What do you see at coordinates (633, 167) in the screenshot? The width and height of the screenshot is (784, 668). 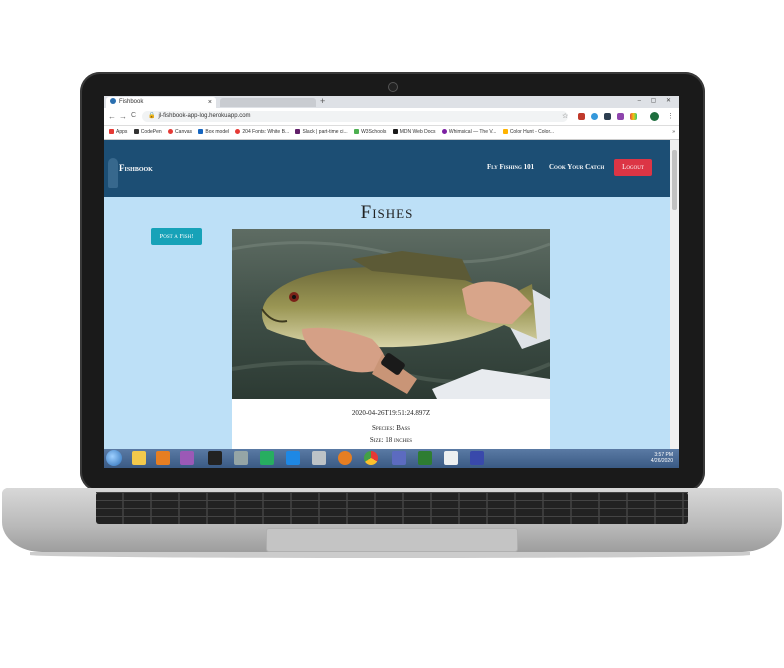 I see `logout-button: Logout` at bounding box center [633, 167].